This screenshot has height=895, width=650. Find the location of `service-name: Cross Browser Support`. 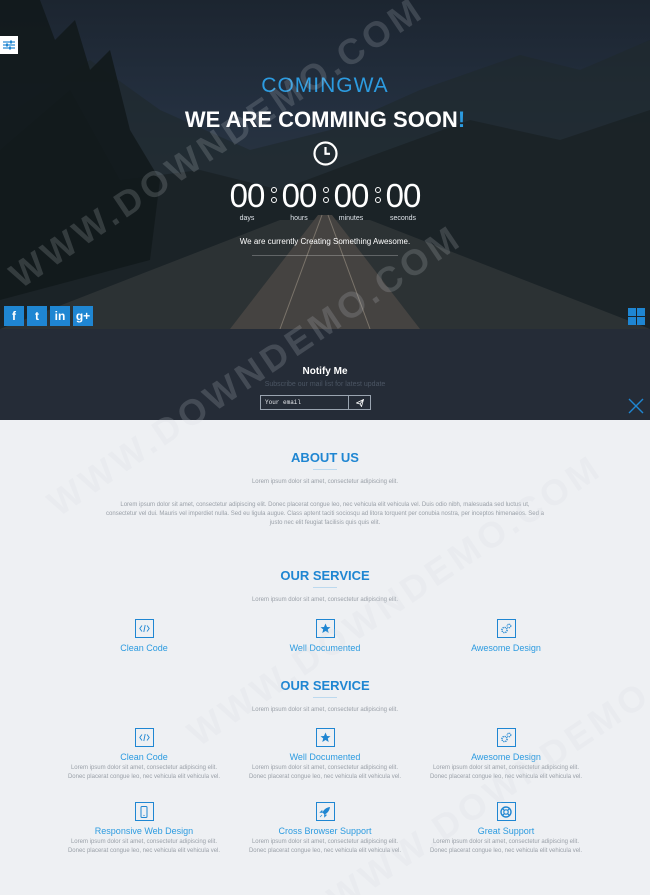

service-name: Cross Browser Support is located at coordinates (325, 831).